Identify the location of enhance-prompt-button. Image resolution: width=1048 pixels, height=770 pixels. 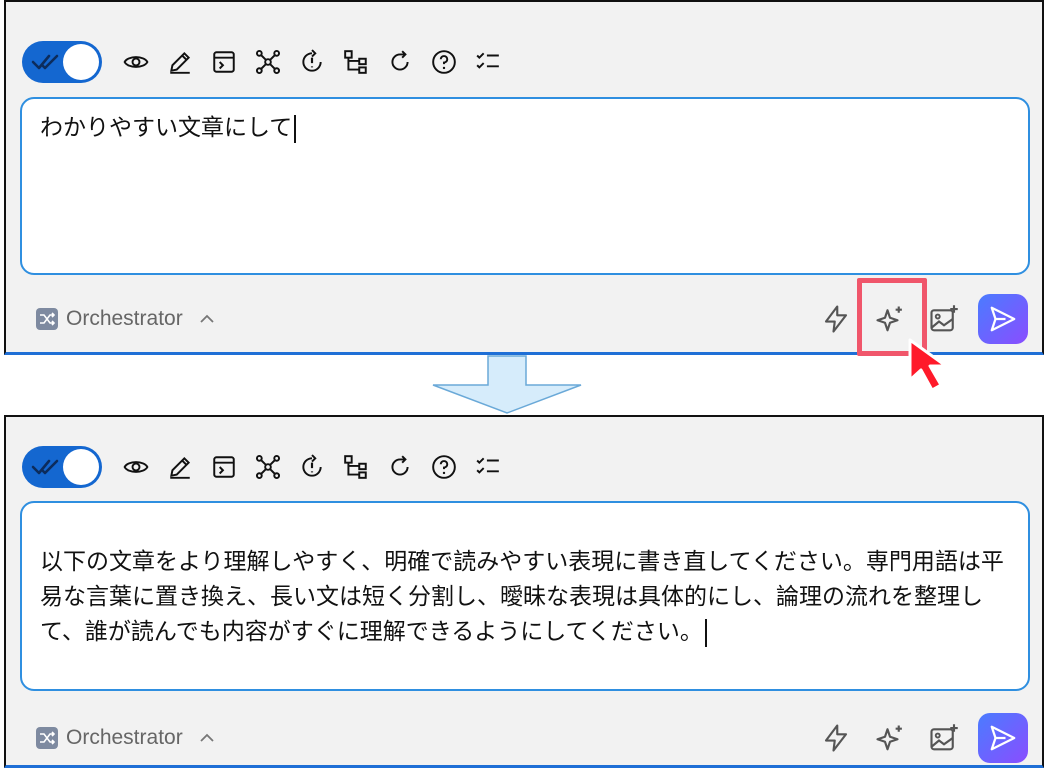
(890, 738).